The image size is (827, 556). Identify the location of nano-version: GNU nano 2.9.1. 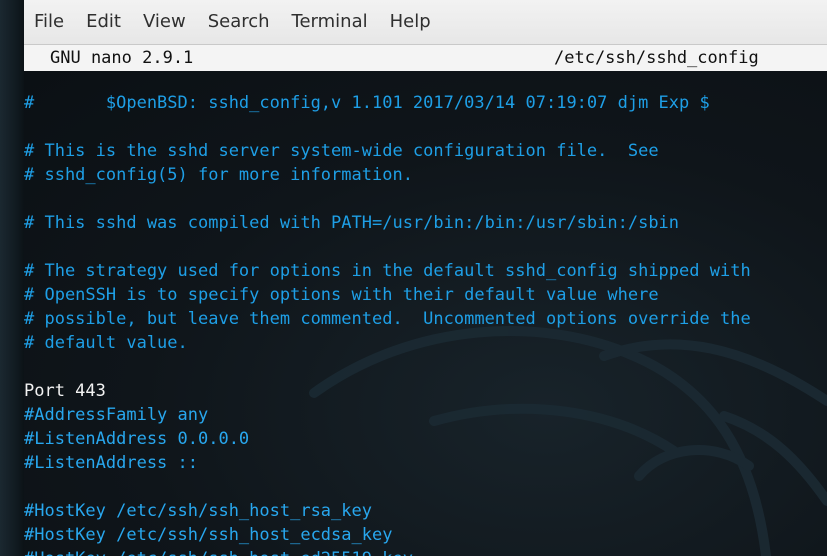
(122, 58).